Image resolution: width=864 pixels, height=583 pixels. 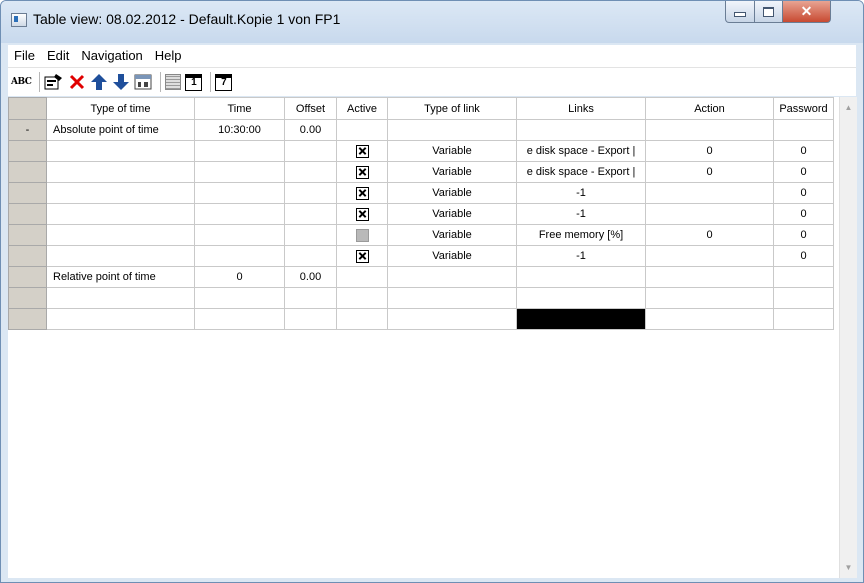 I want to click on cell-offset: 0.00, so click(x=310, y=277).